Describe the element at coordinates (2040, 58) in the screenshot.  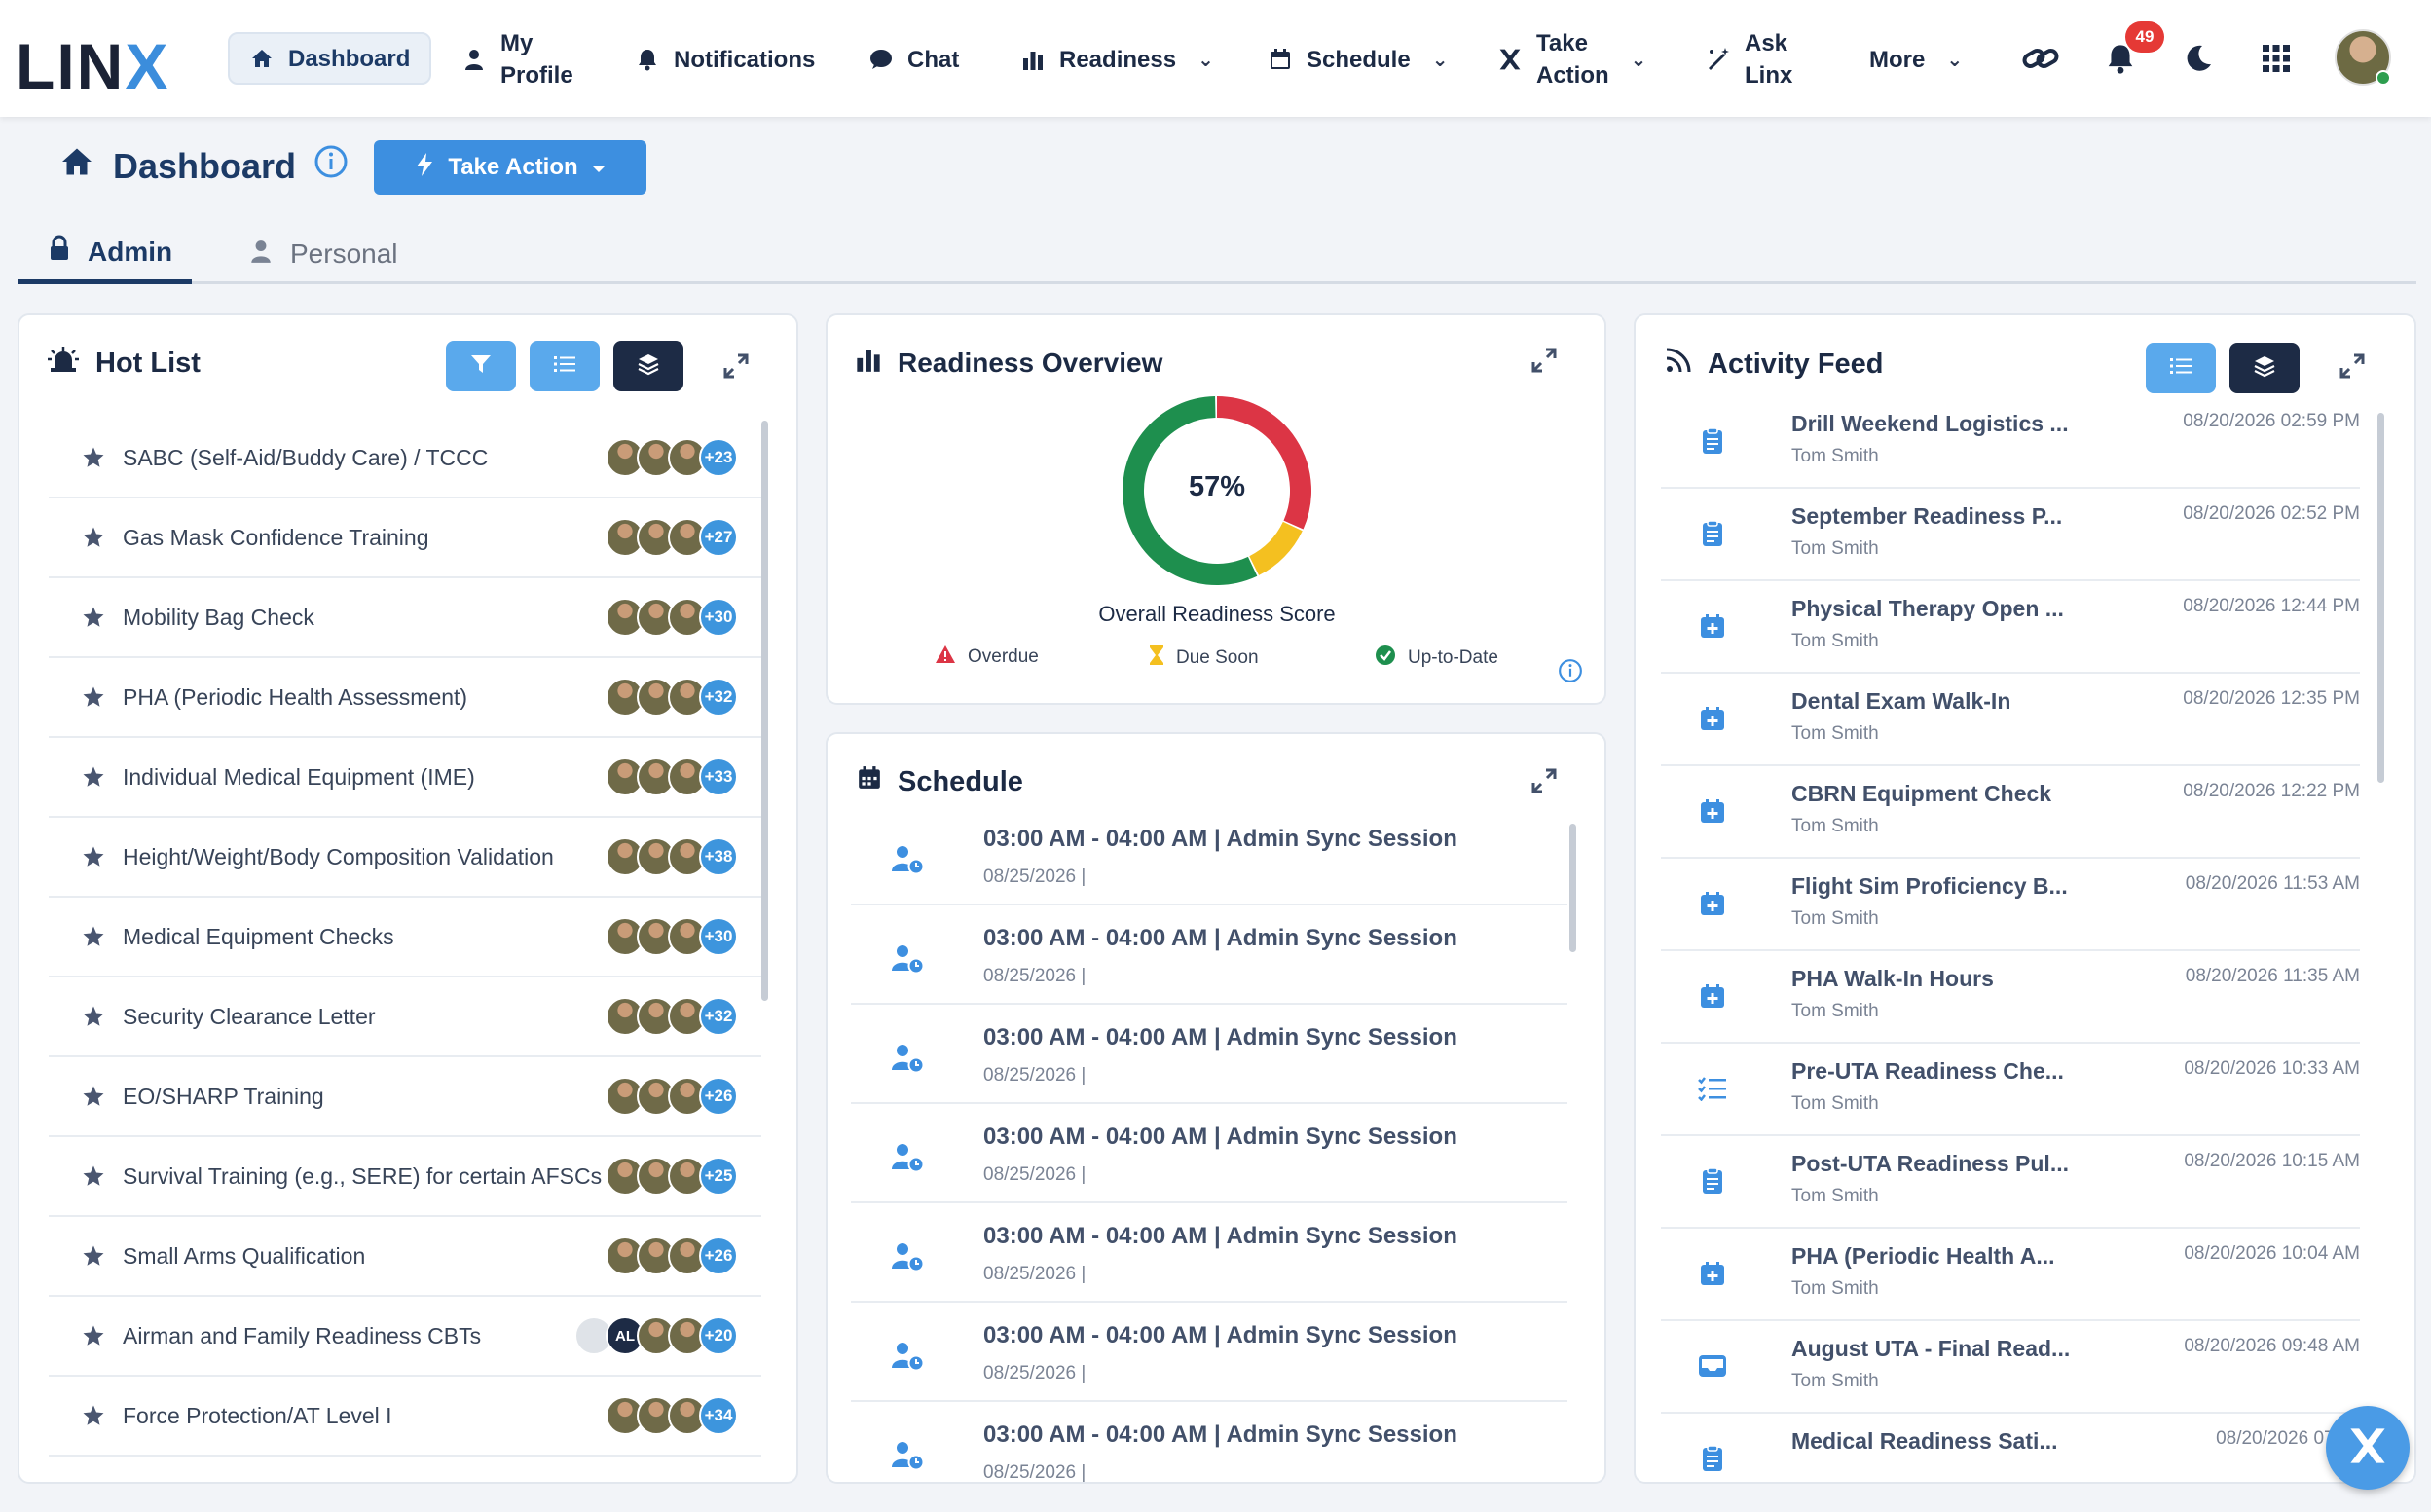
I see `link-icon` at that location.